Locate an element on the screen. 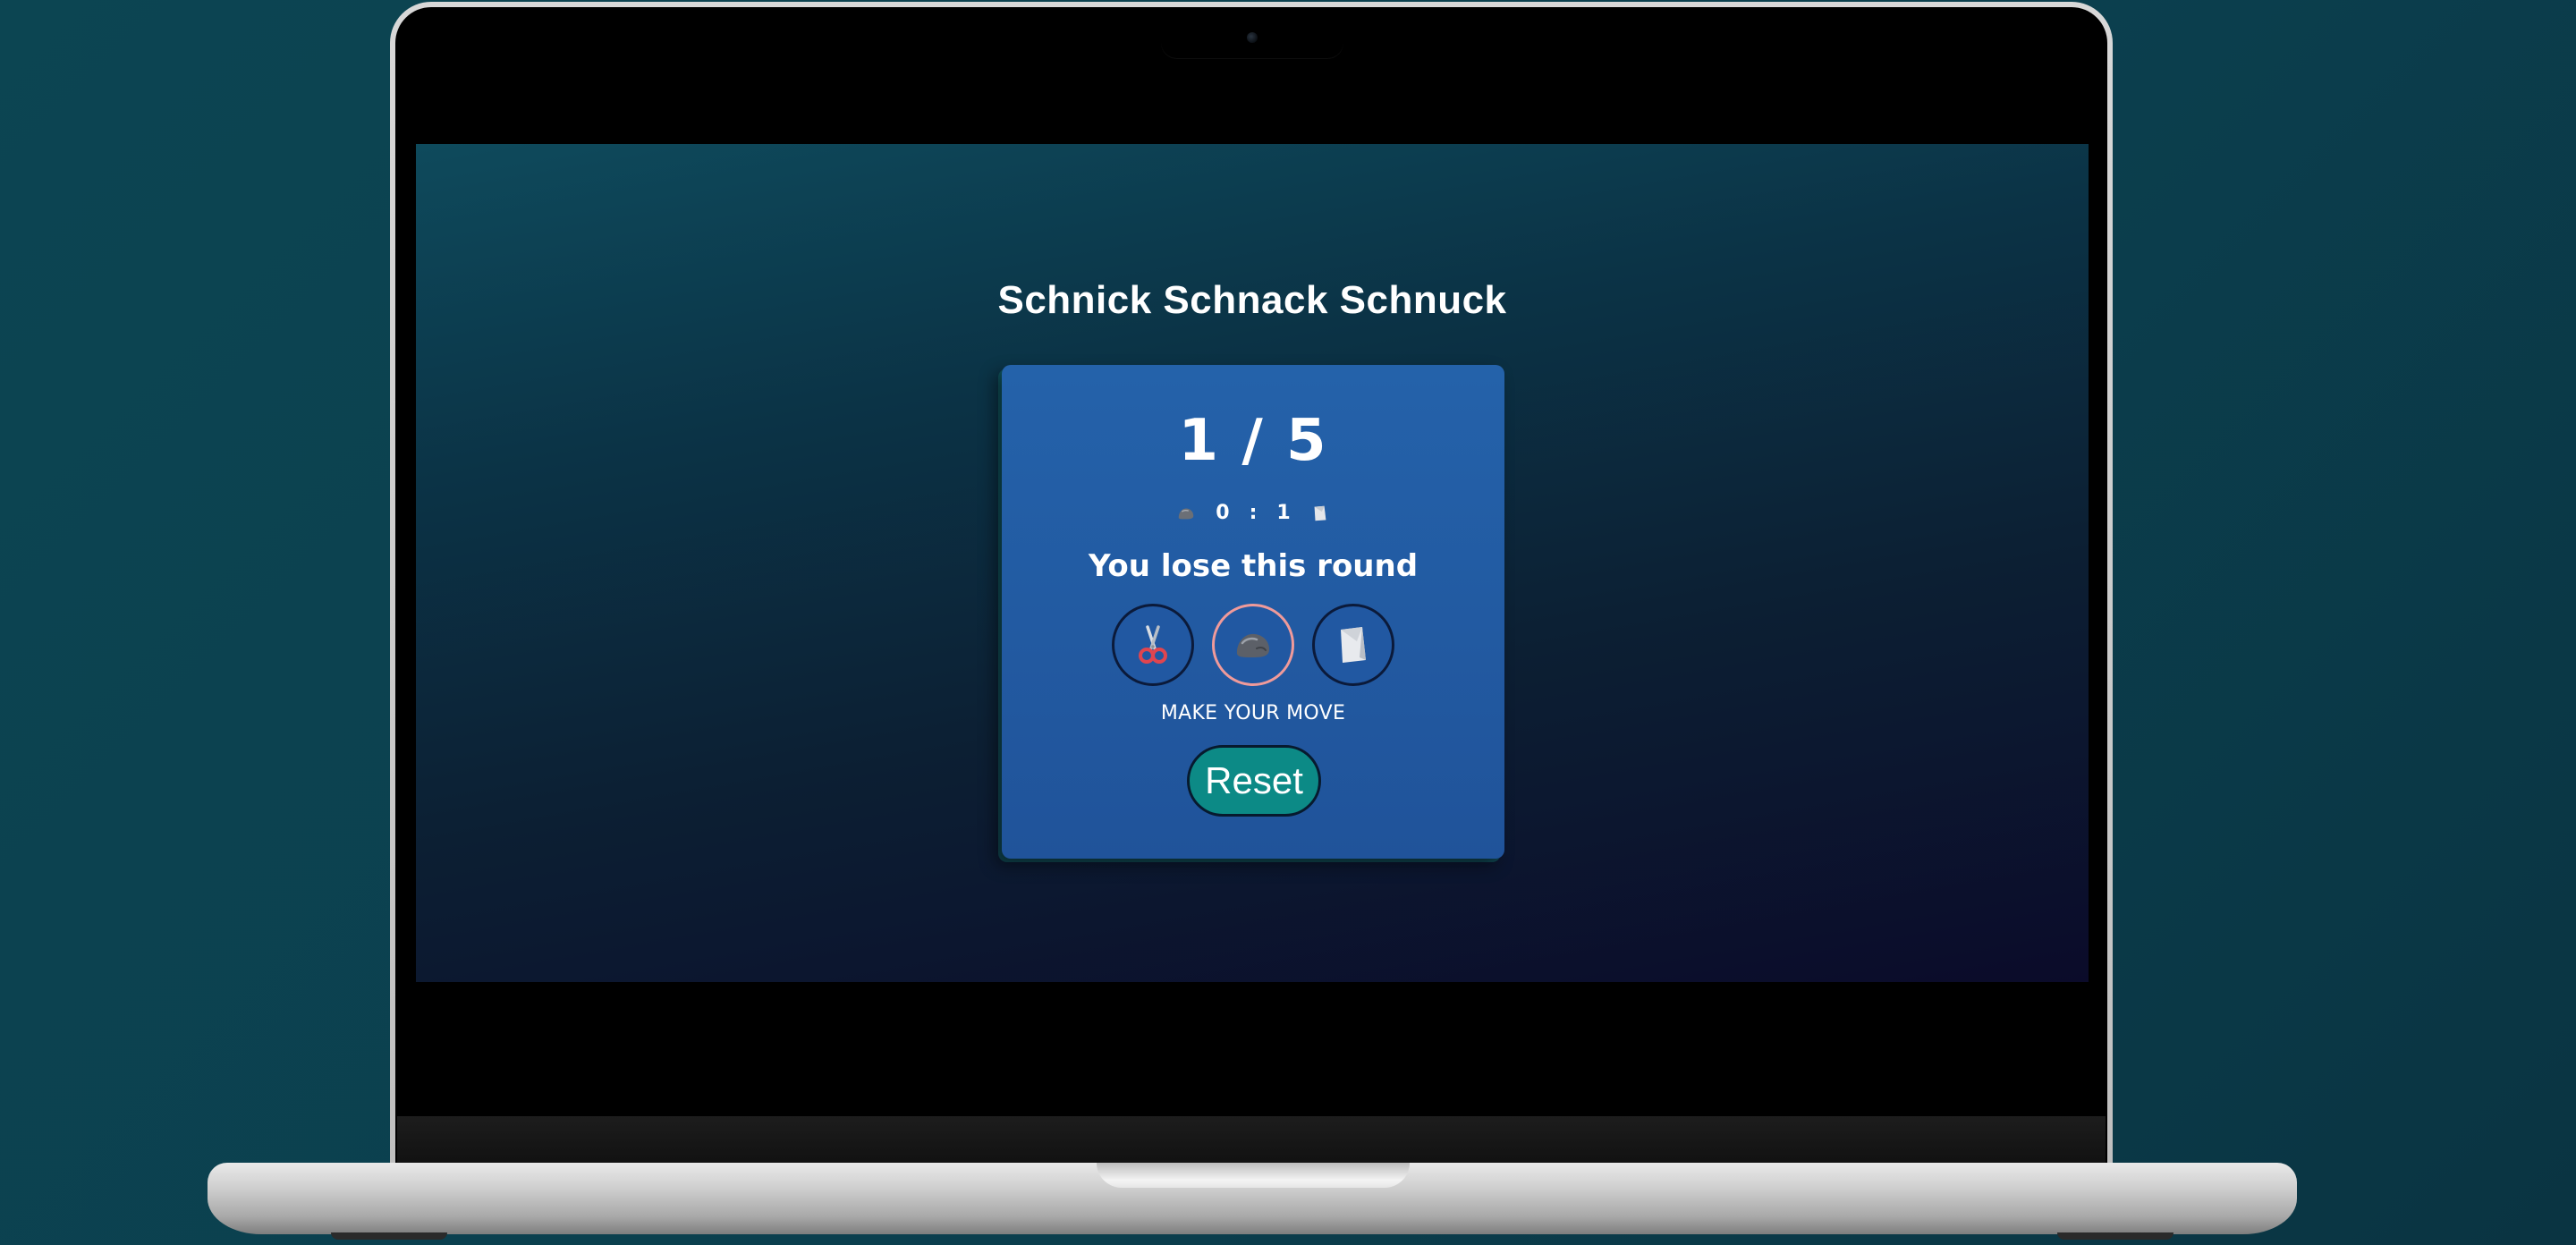 The image size is (2576, 1245). round-counter: 1 / 5 is located at coordinates (1253, 441).